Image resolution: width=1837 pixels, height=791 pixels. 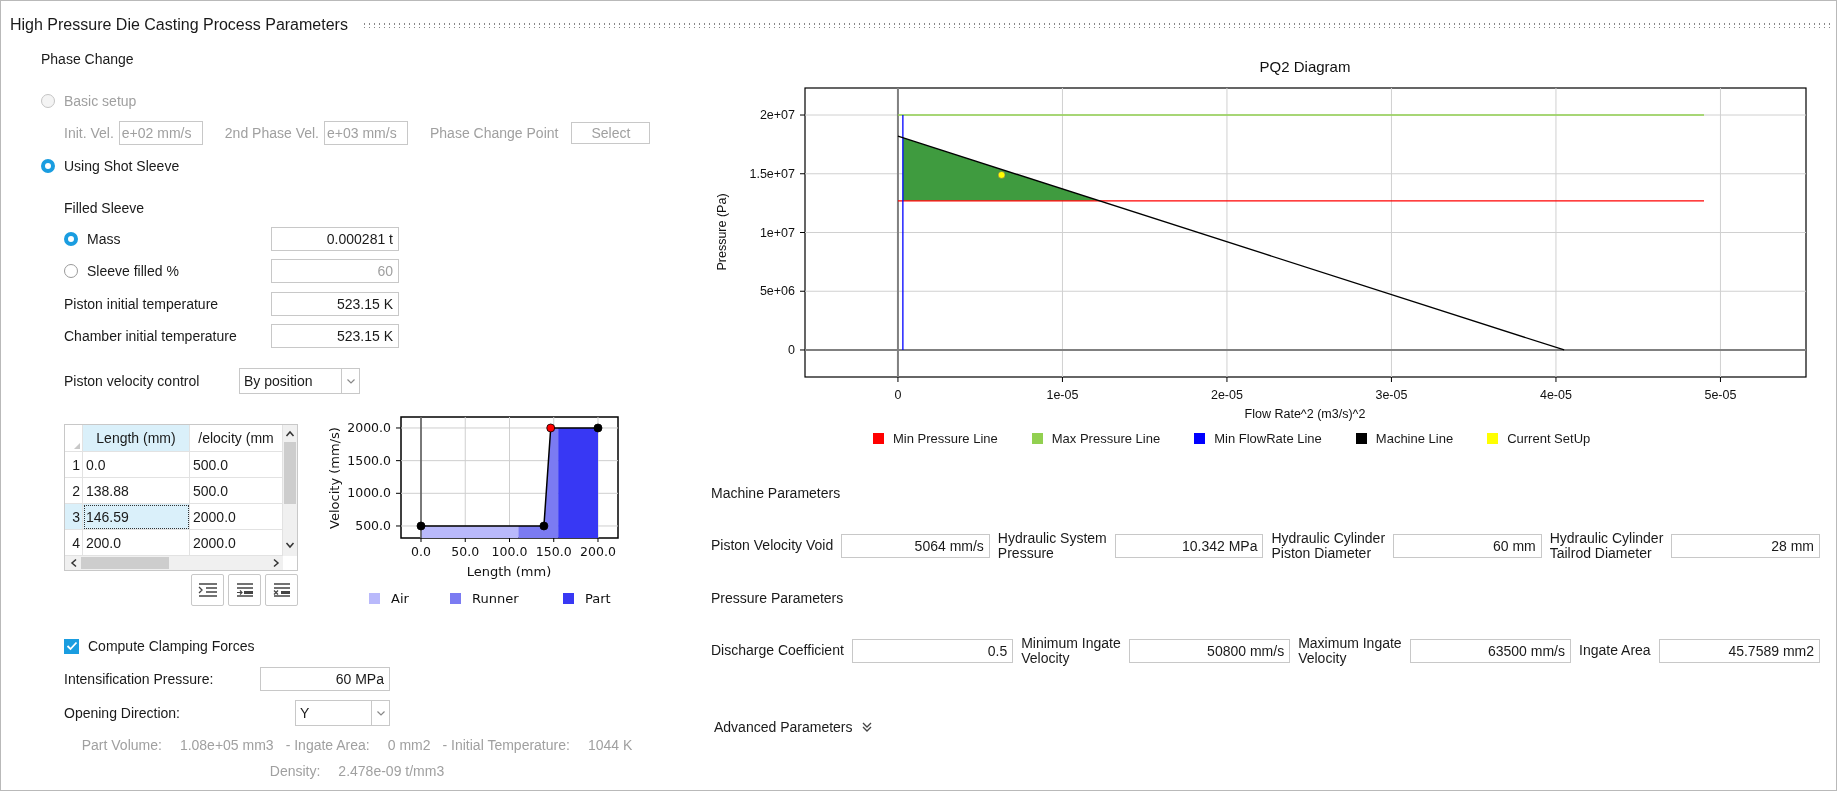 What do you see at coordinates (421, 551) in the screenshot?
I see `x-tick-label: 0.0` at bounding box center [421, 551].